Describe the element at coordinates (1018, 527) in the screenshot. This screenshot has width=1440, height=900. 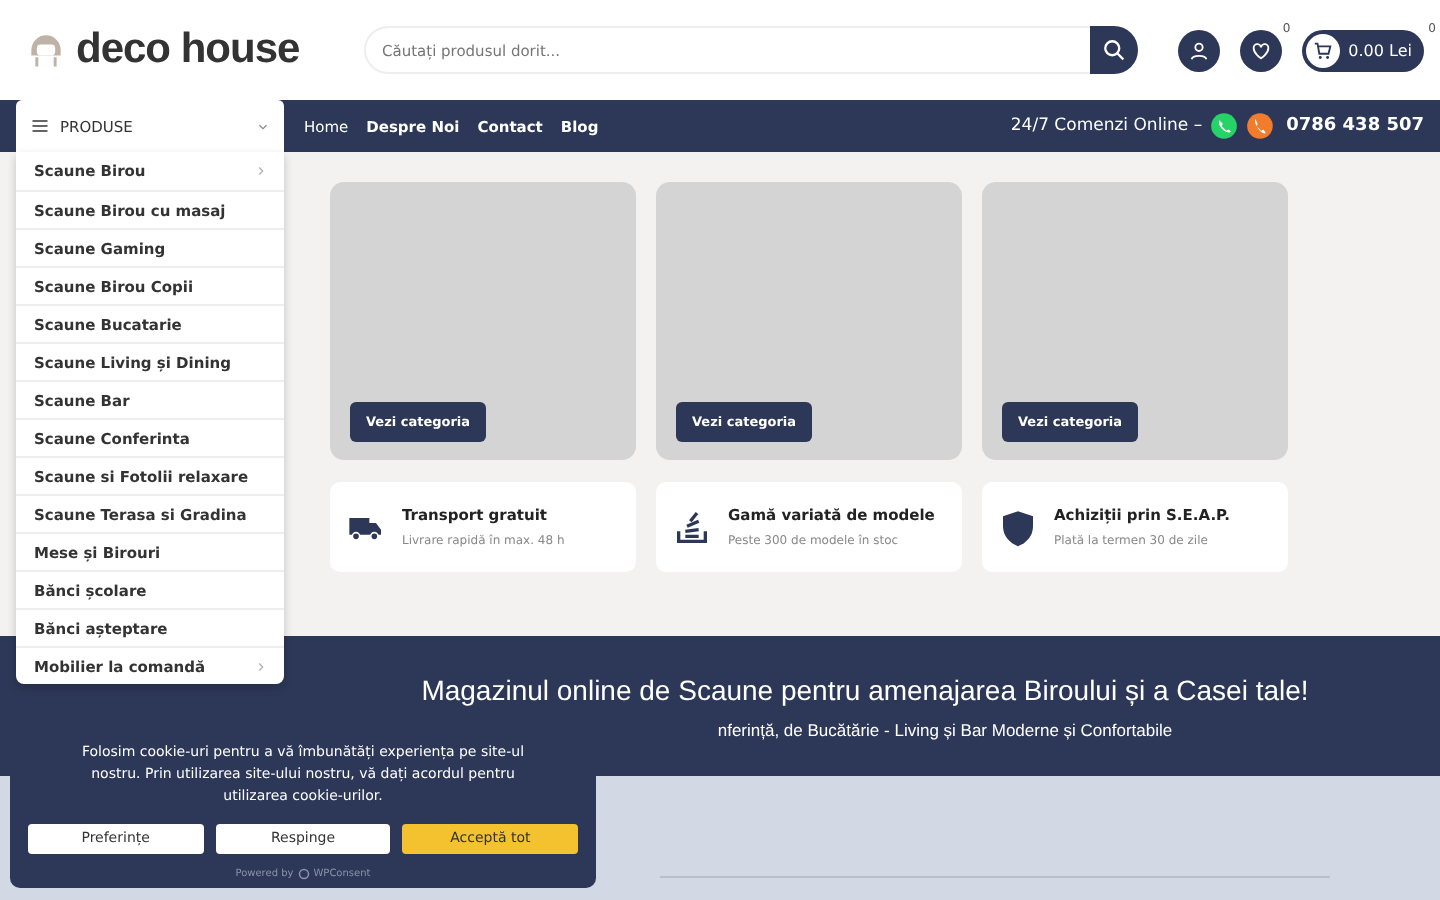
I see `shield-icon` at that location.